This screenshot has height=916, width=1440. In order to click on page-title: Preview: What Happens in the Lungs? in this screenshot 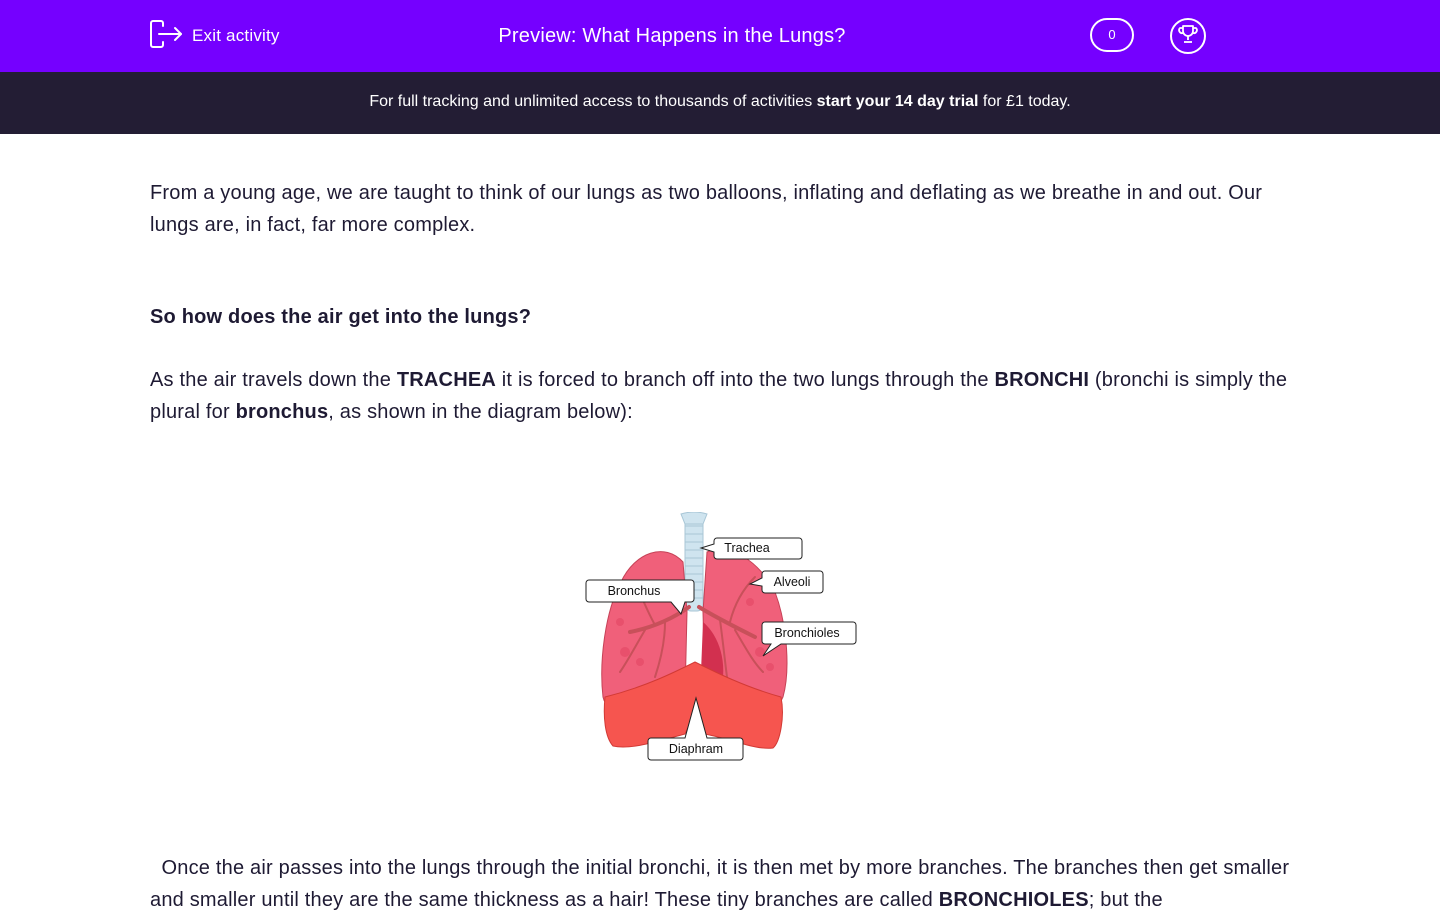, I will do `click(672, 36)`.